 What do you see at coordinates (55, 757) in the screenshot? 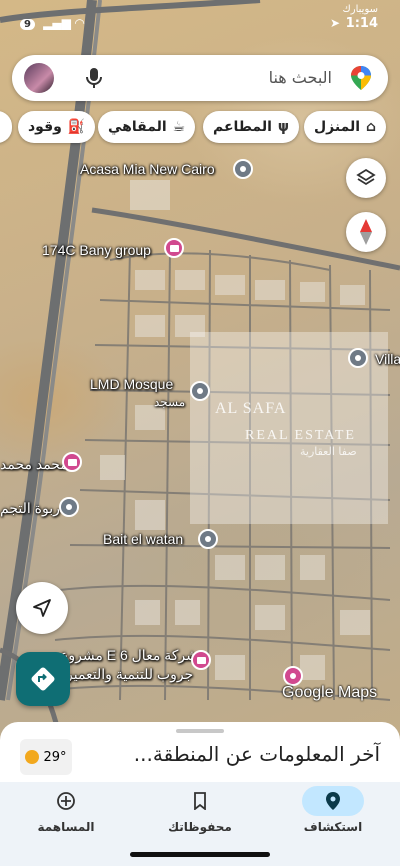
I see `temperature-value: 29°` at bounding box center [55, 757].